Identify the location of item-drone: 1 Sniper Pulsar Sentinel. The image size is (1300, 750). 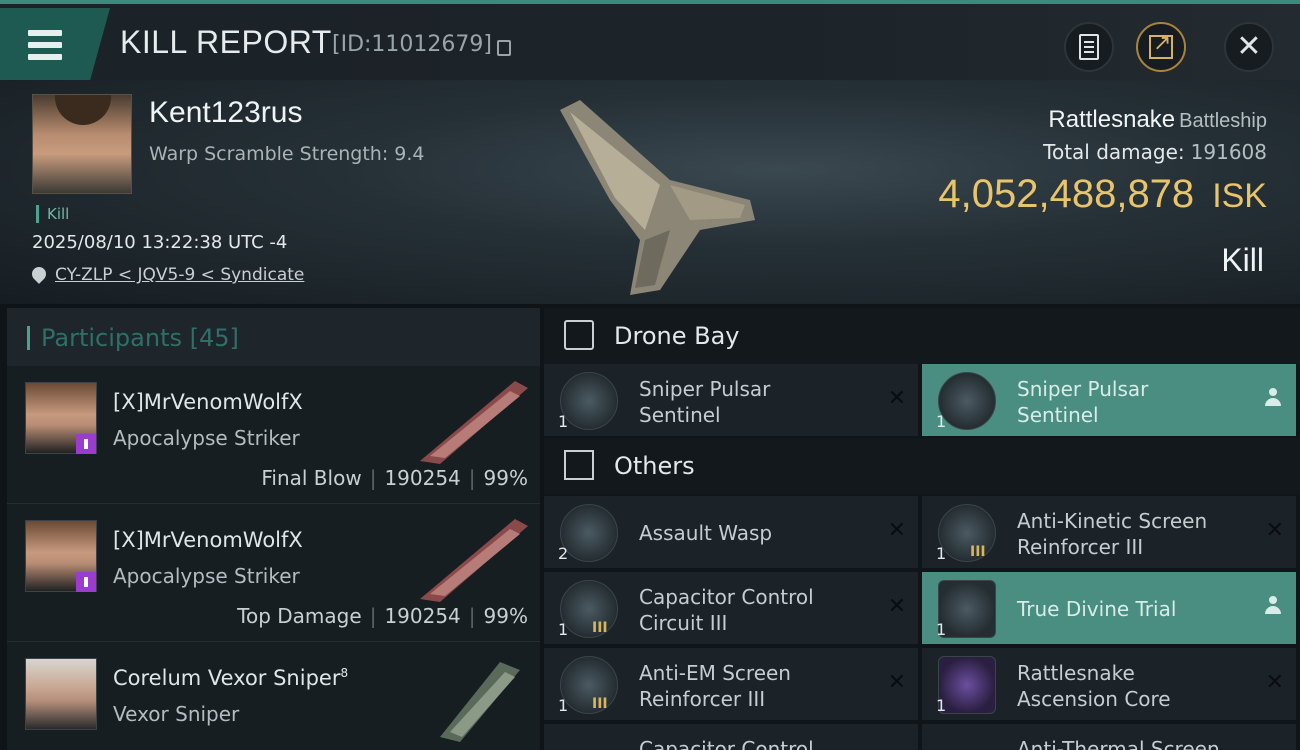
(1109, 400).